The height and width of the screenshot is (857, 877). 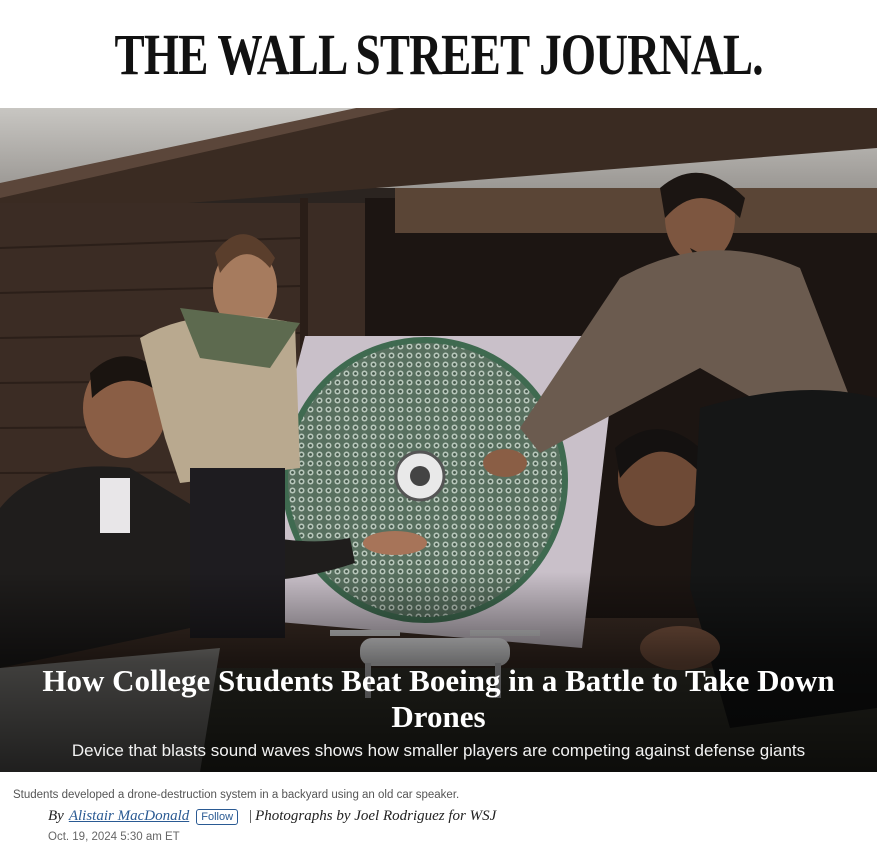 I want to click on byline-prefix: By, so click(x=56, y=816).